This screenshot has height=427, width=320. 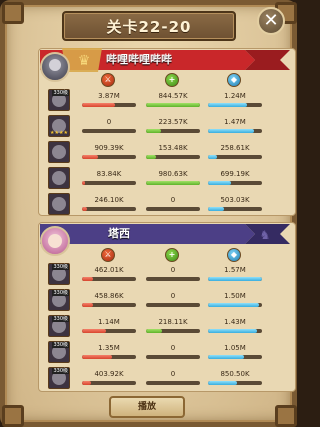 I want to click on corner-ornament-br, so click(x=286, y=416).